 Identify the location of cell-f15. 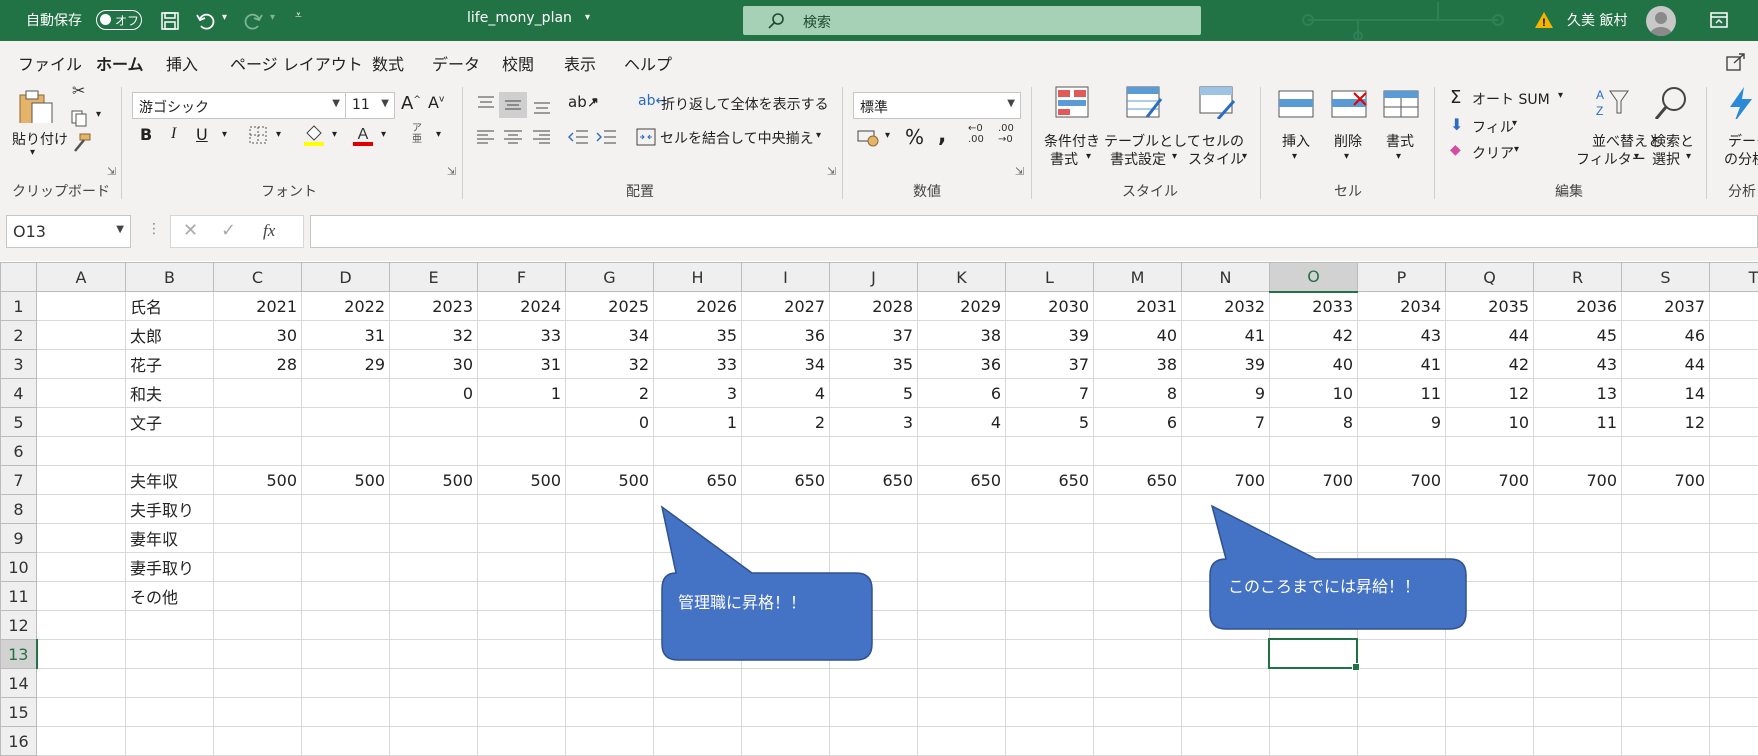
(521, 712).